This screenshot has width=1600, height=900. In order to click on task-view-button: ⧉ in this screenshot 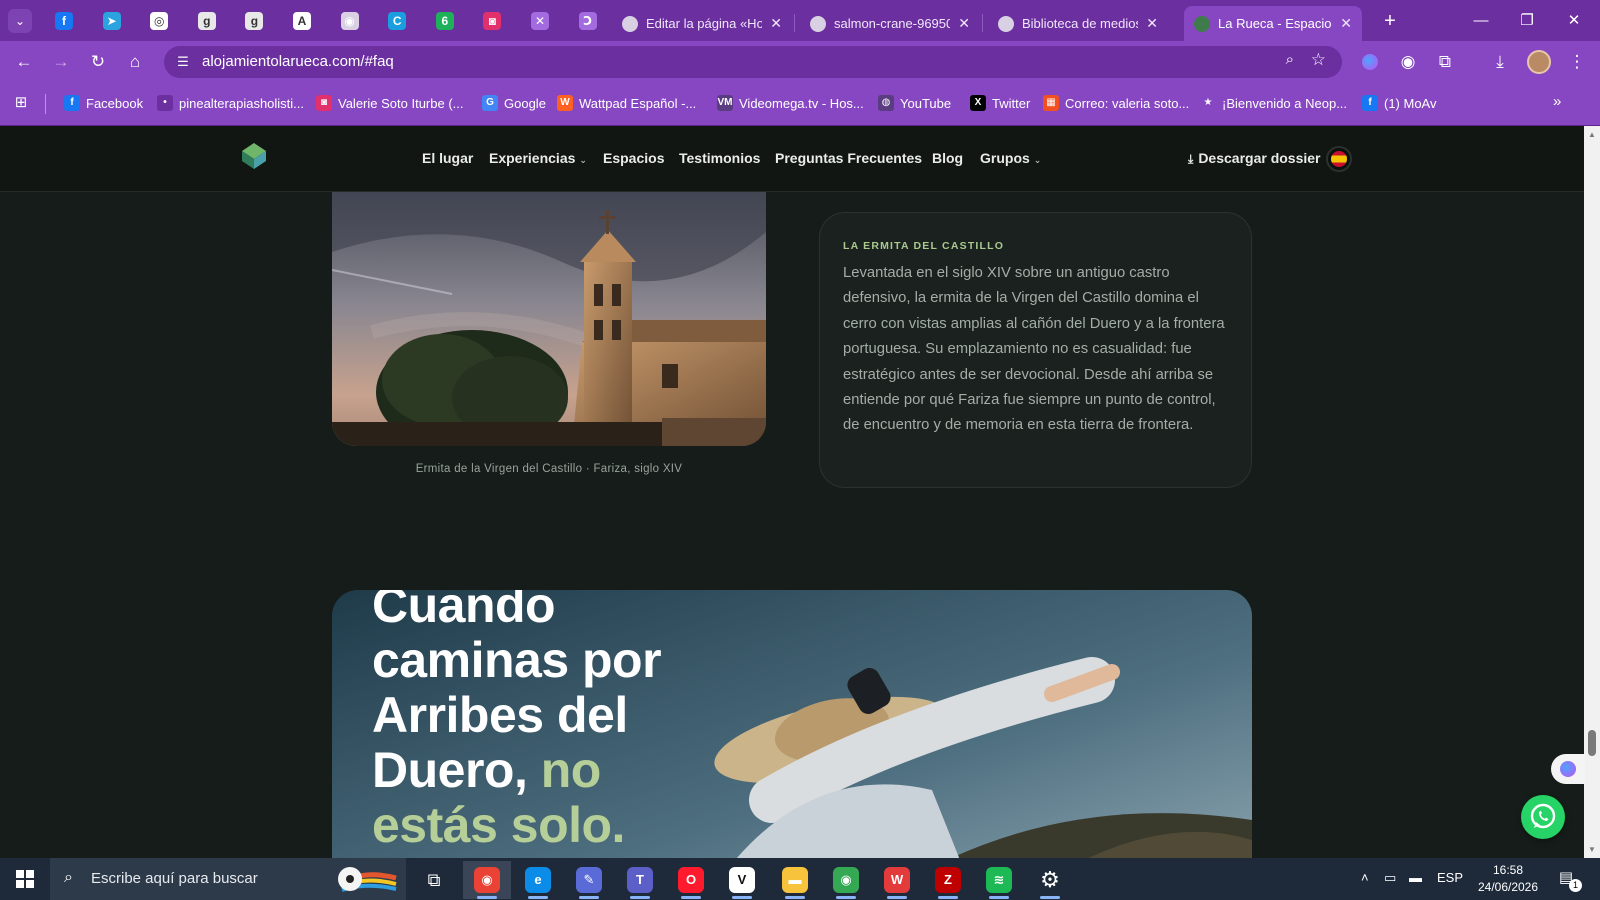, I will do `click(434, 880)`.